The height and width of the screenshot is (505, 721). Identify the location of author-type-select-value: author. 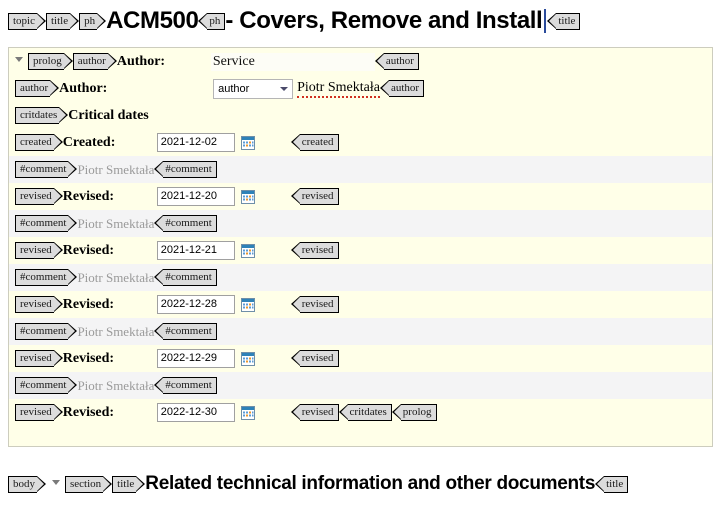
(234, 88).